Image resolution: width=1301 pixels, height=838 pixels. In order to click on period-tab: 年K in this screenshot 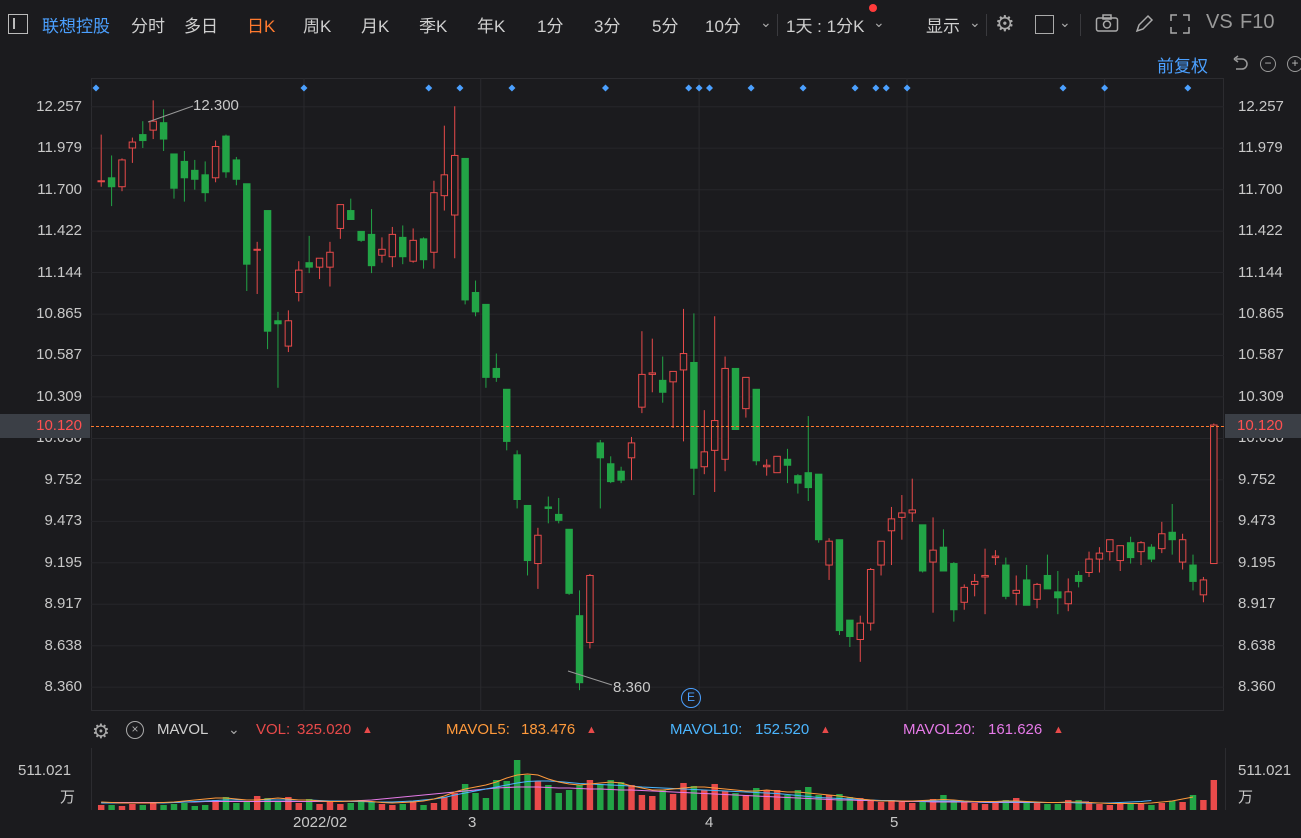, I will do `click(491, 24)`.